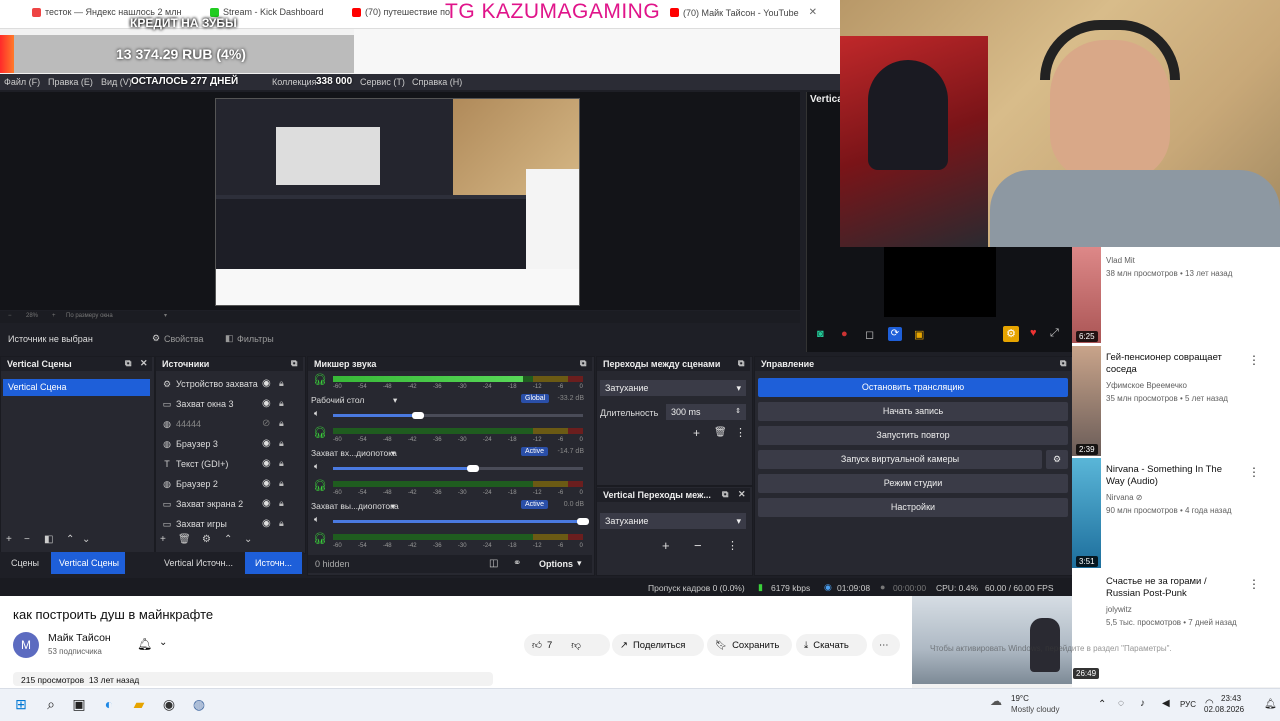 The image size is (1280, 721). What do you see at coordinates (25, 563) in the screenshot?
I see `tab-scenes: Сцены` at bounding box center [25, 563].